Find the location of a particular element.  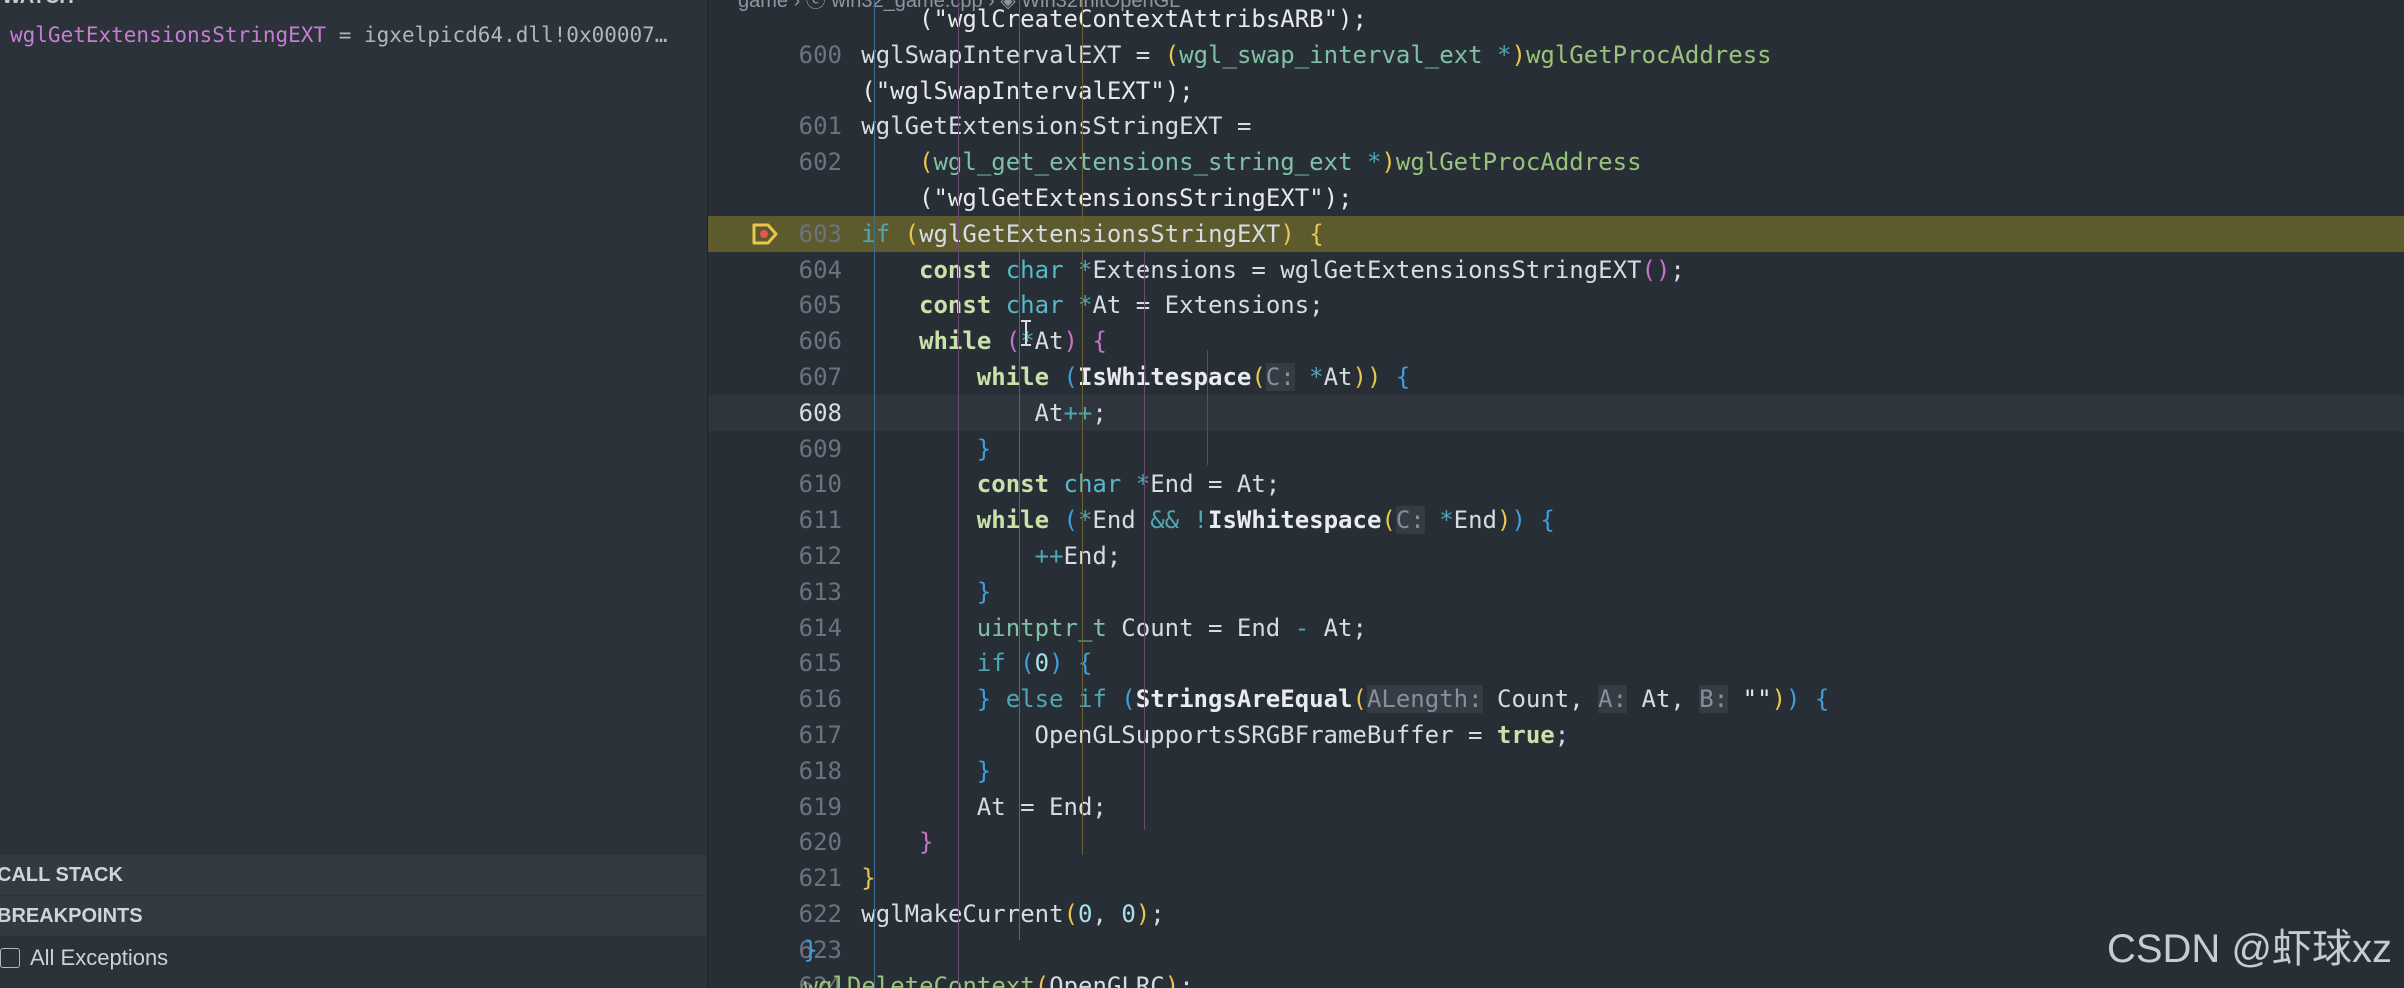

code-line: ("wglSwapIntervalEXT"); is located at coordinates (1556, 91).